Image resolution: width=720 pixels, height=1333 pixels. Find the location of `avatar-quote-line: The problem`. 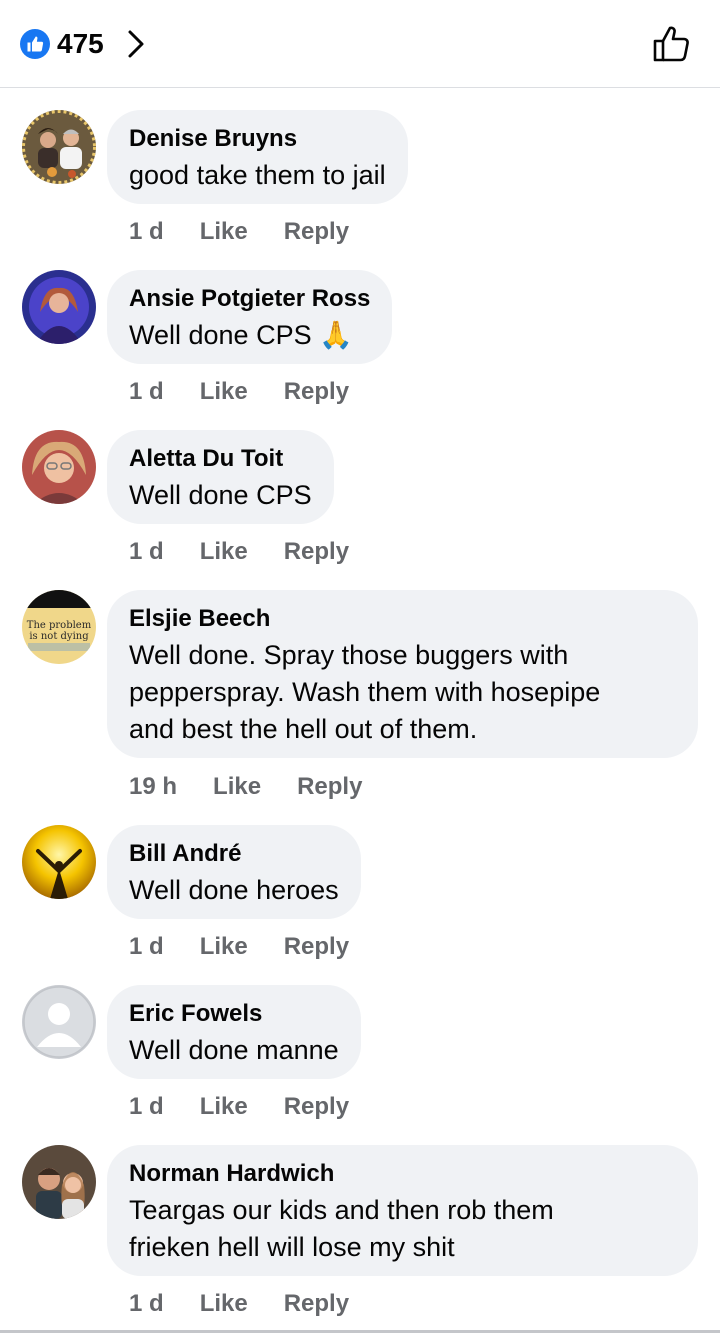

avatar-quote-line: The problem is located at coordinates (59, 625).